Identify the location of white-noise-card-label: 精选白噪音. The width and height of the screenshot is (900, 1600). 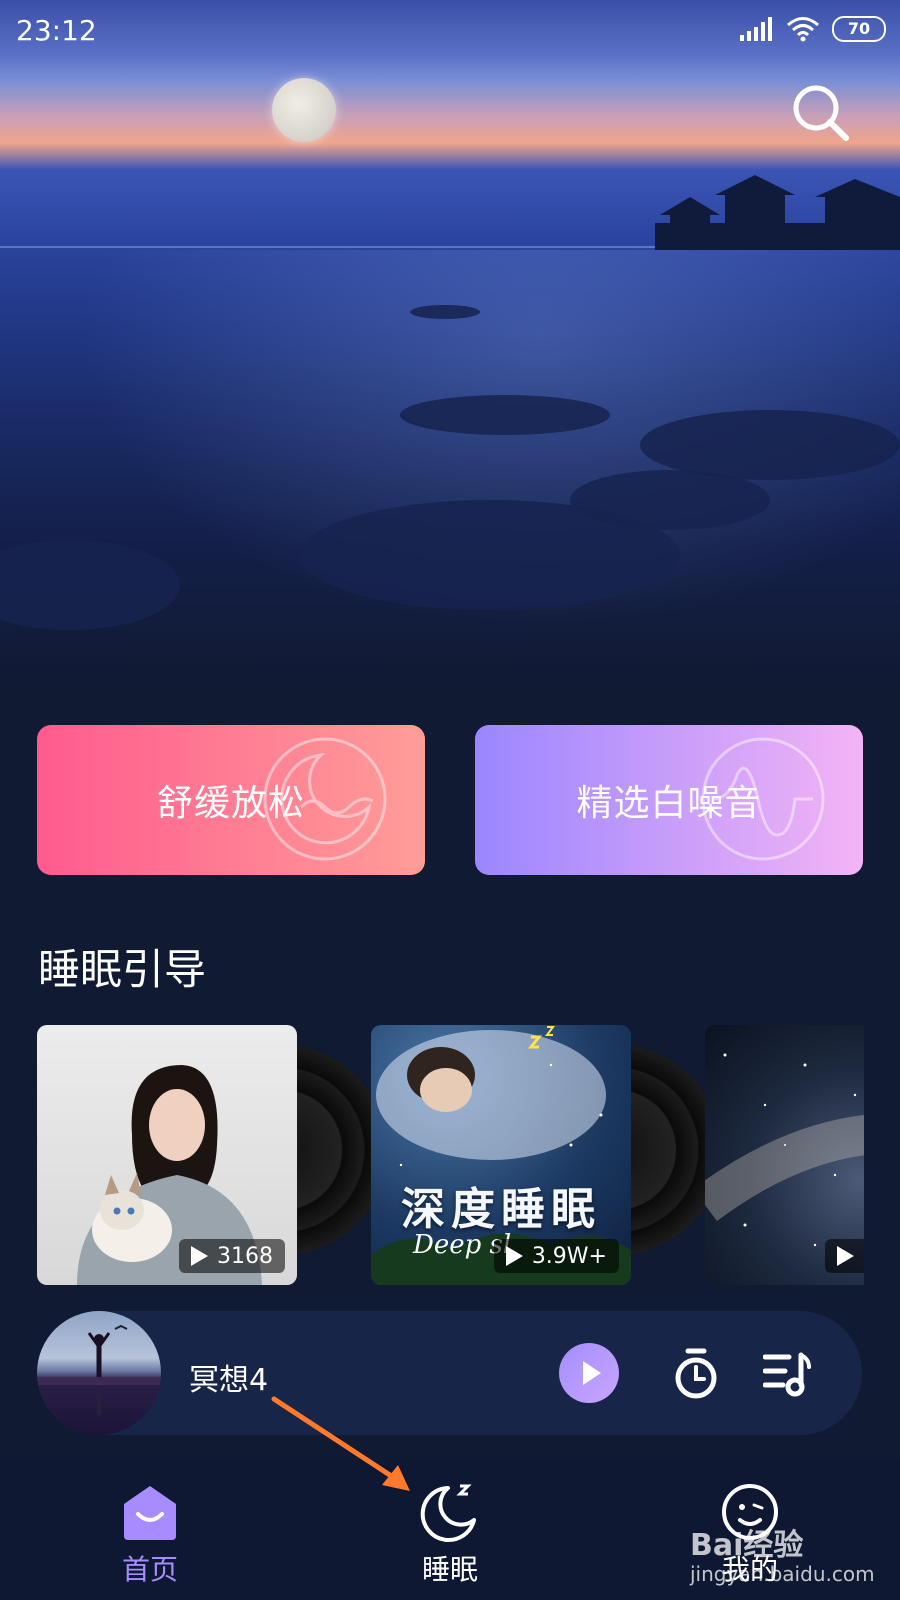
(669, 803).